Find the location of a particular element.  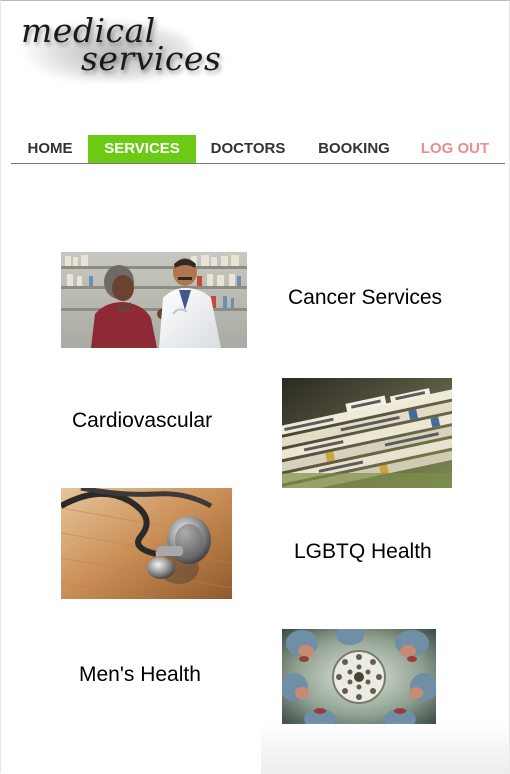

service-label-cancer-services: Cancer Services is located at coordinates (365, 298).